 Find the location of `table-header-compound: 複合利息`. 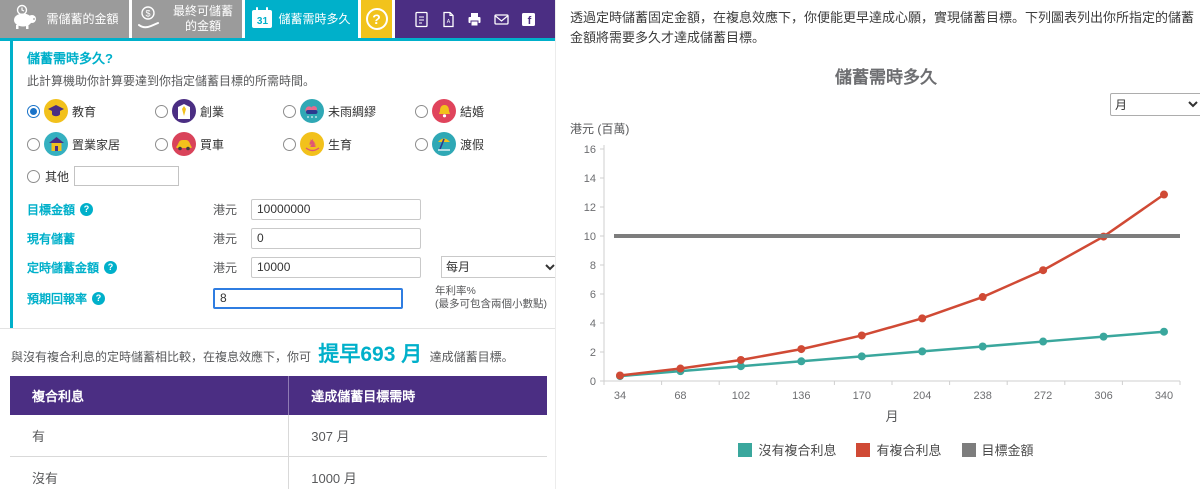

table-header-compound: 複合利息 is located at coordinates (150, 396).